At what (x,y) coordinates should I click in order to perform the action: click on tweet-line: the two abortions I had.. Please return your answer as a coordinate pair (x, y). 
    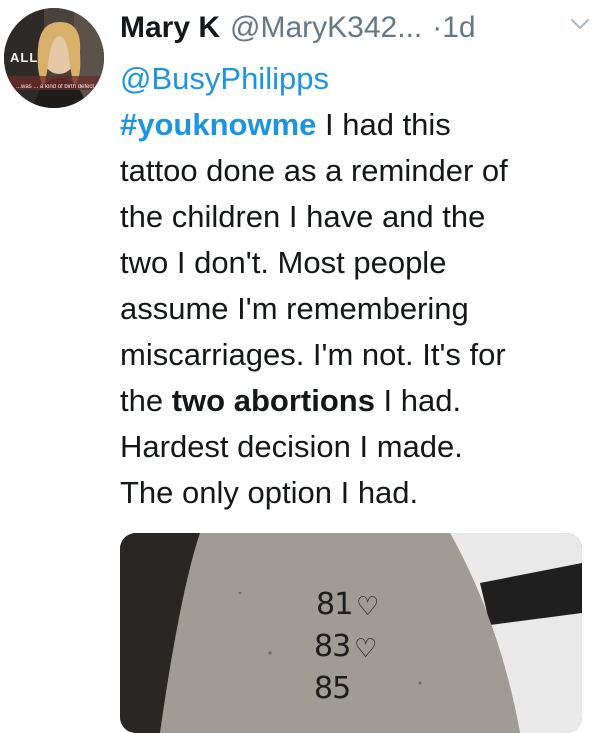
    Looking at the image, I should click on (355, 401).